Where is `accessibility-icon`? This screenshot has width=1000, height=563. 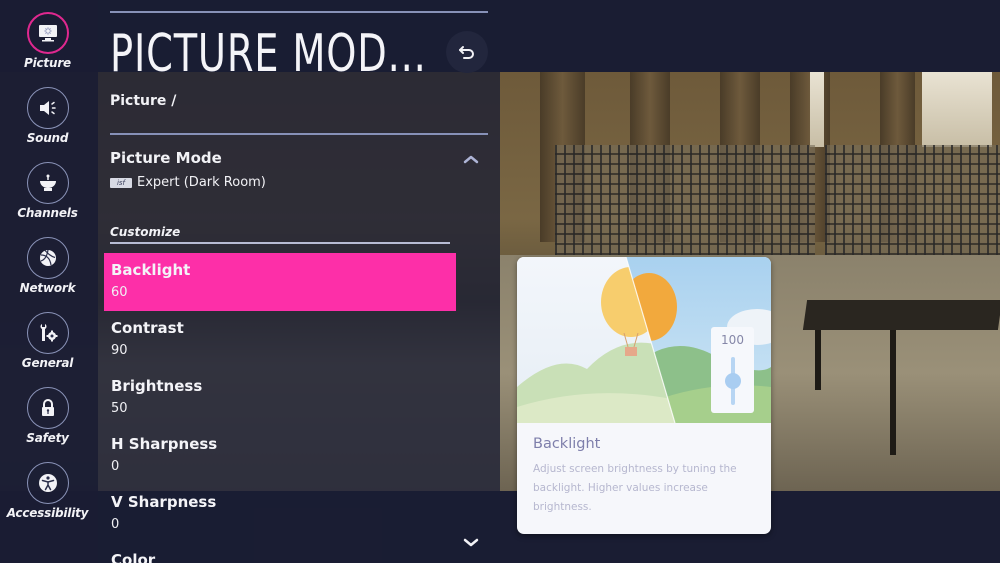 accessibility-icon is located at coordinates (47, 483).